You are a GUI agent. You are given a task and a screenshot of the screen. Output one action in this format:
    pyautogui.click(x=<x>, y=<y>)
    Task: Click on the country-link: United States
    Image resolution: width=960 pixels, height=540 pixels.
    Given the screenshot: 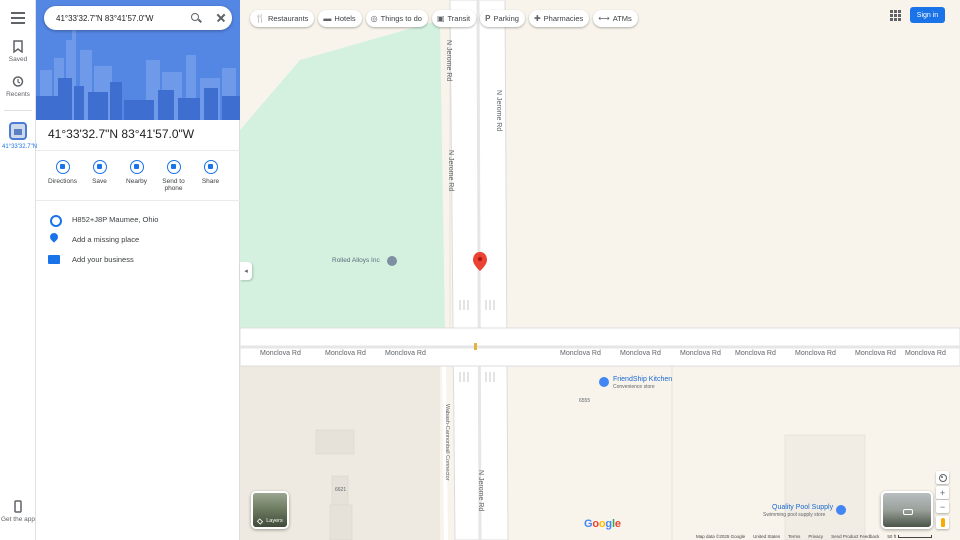 What is the action you would take?
    pyautogui.click(x=766, y=536)
    